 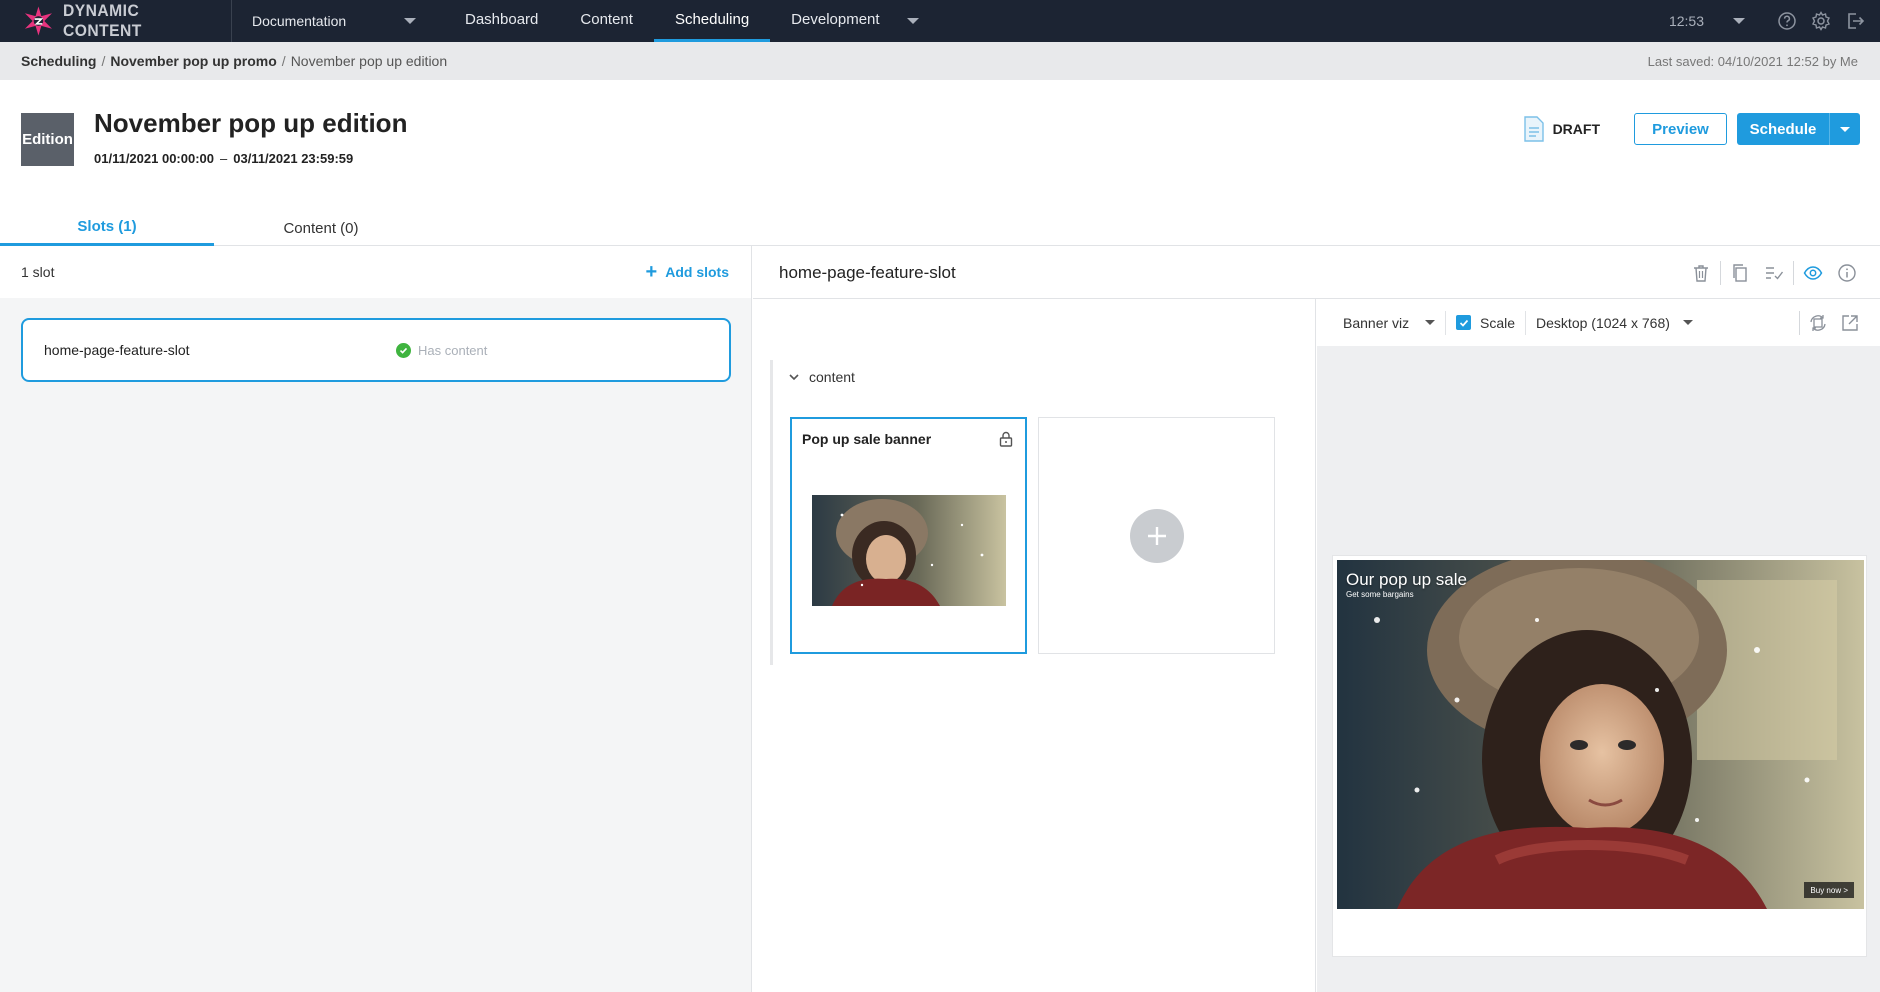 I want to click on plus-icon: +, so click(x=651, y=272).